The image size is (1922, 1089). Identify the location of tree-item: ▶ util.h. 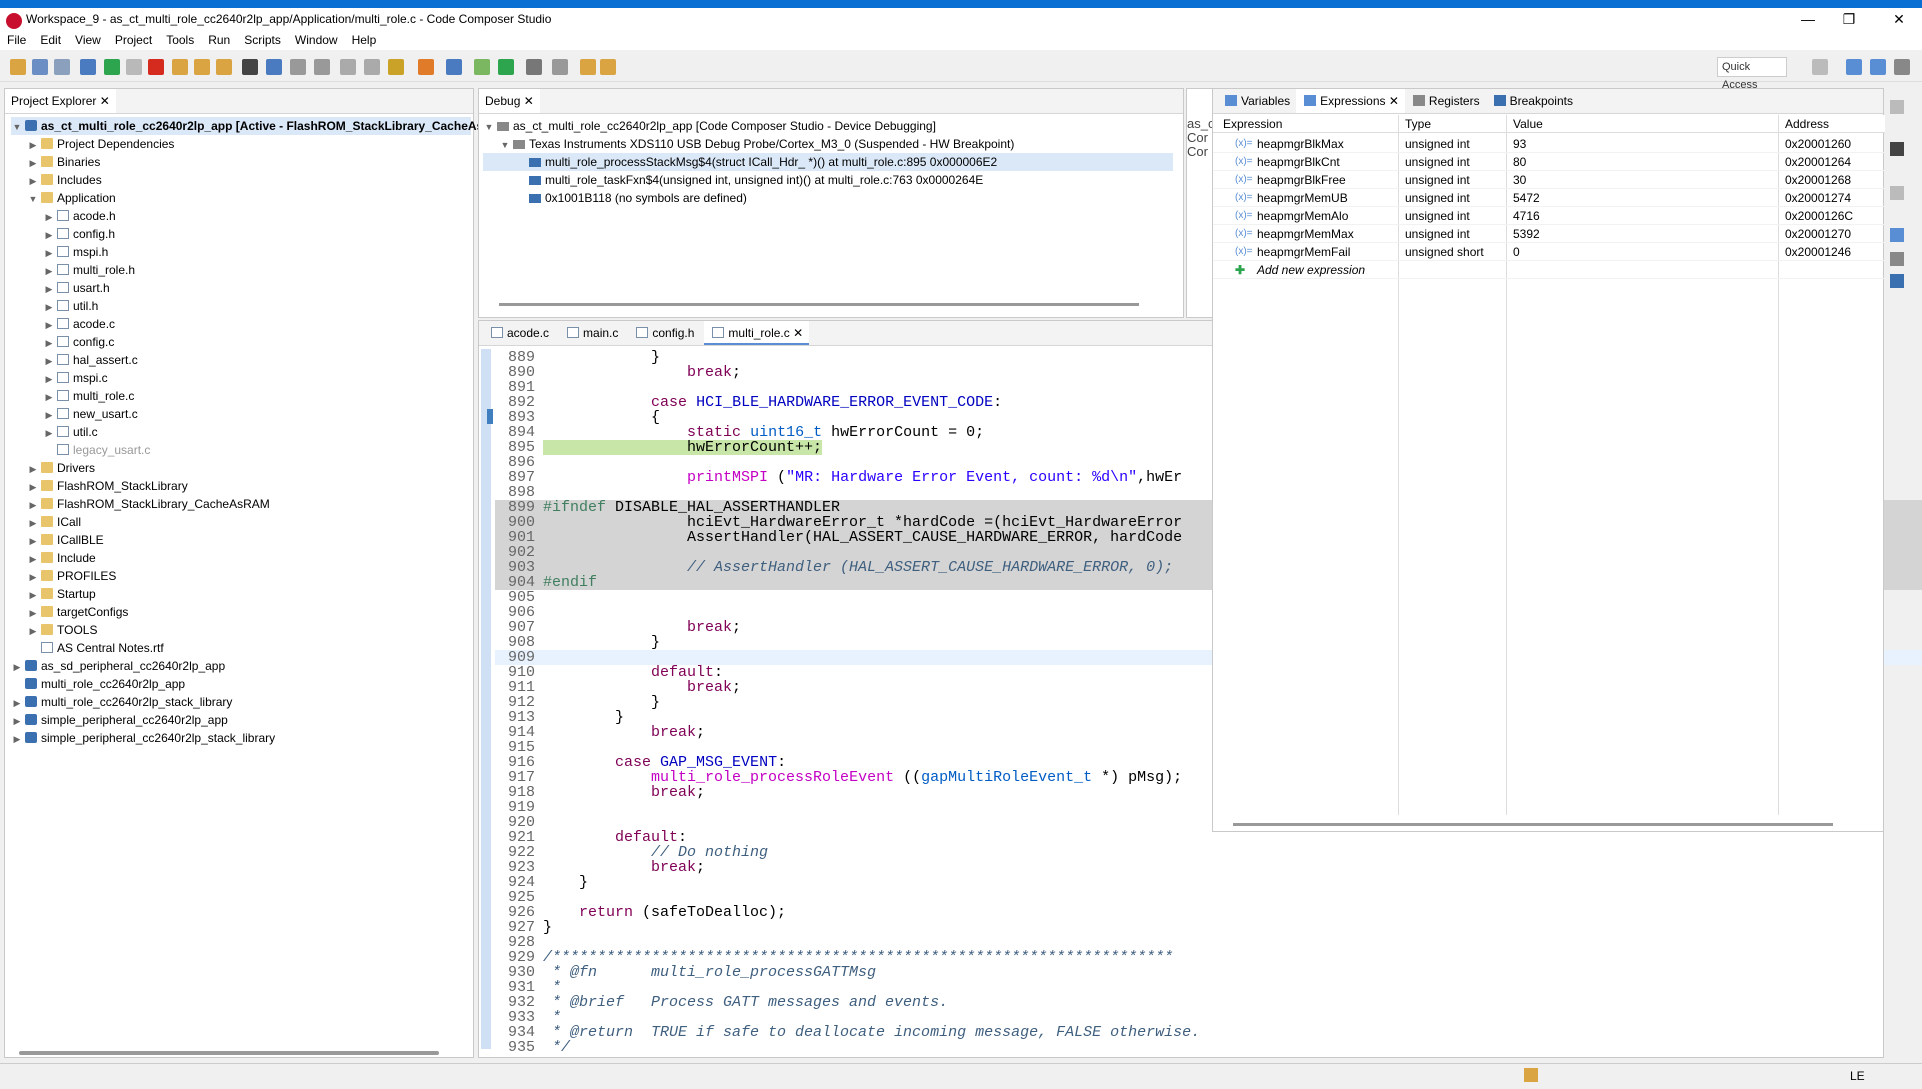
(241, 306).